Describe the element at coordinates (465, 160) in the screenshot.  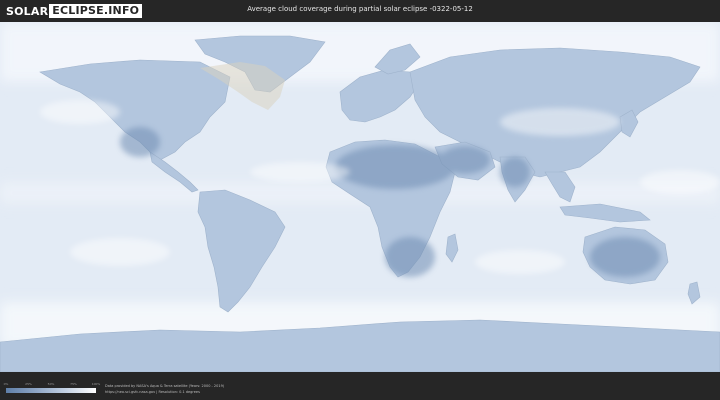
I see `arabia-clear` at that location.